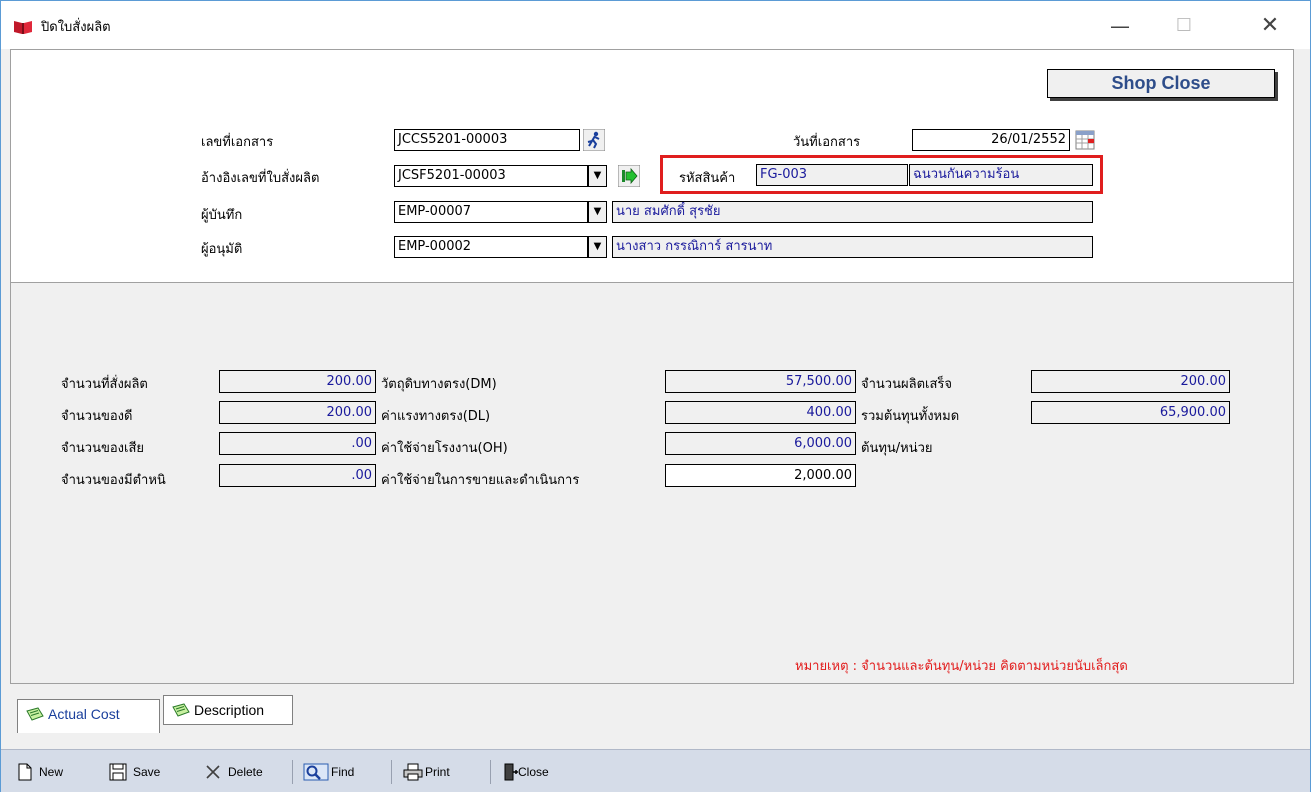 The height and width of the screenshot is (792, 1311). Describe the element at coordinates (439, 384) in the screenshot. I see `dm-label: วัตถุดิบทางตรง(DM)` at that location.